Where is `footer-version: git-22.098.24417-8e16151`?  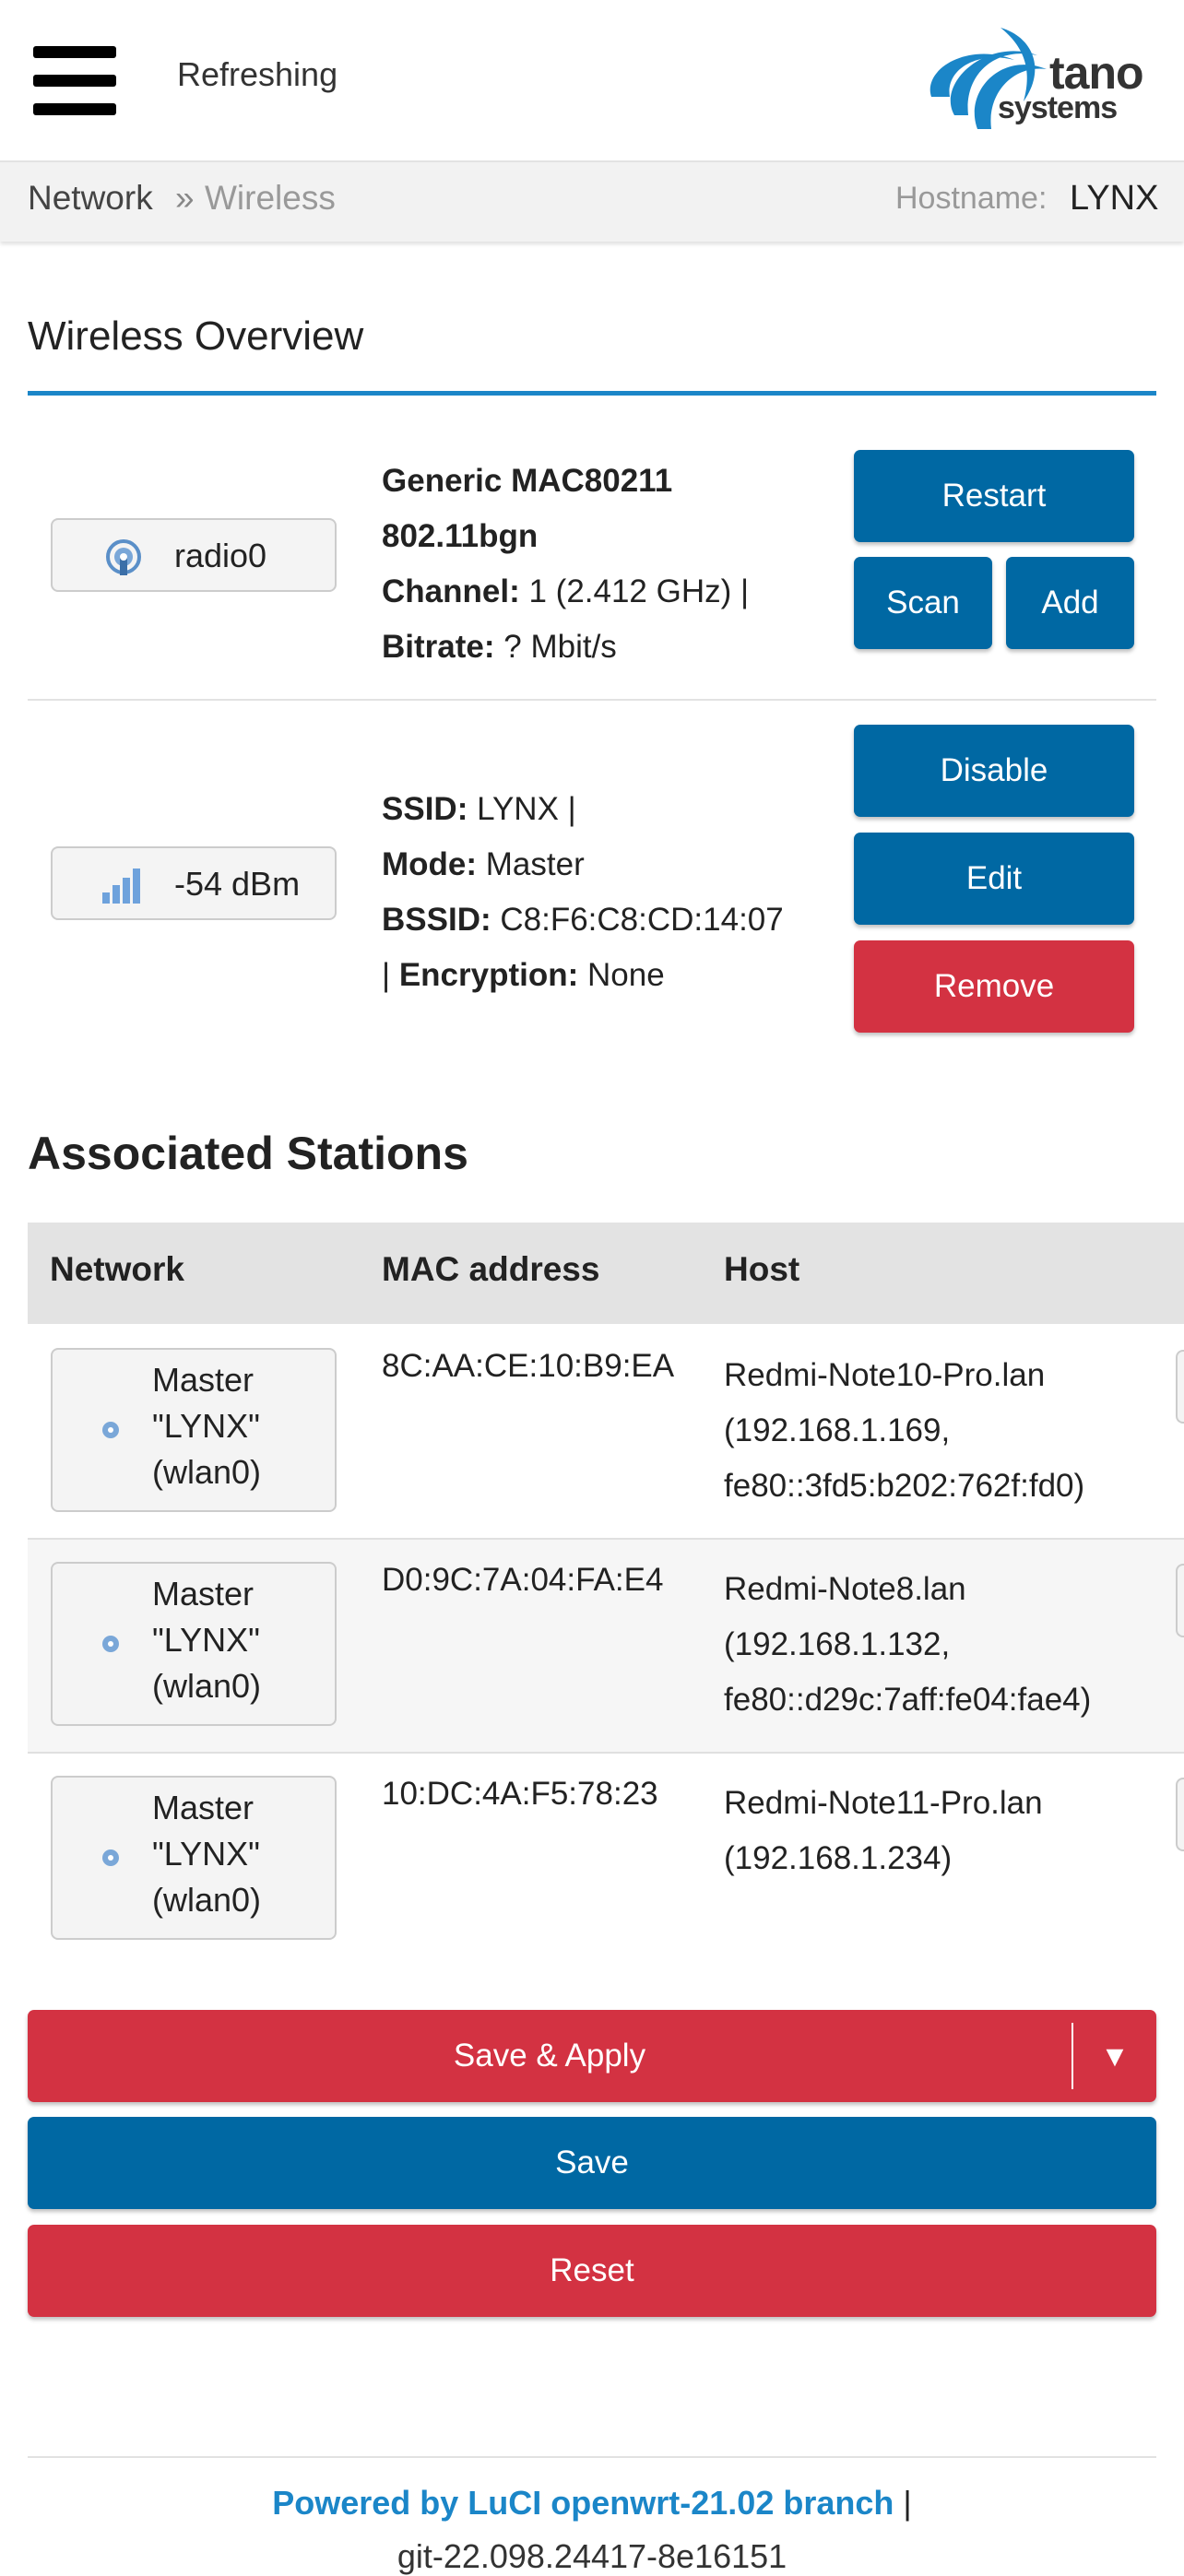
footer-version: git-22.098.24417-8e16151 is located at coordinates (592, 2556).